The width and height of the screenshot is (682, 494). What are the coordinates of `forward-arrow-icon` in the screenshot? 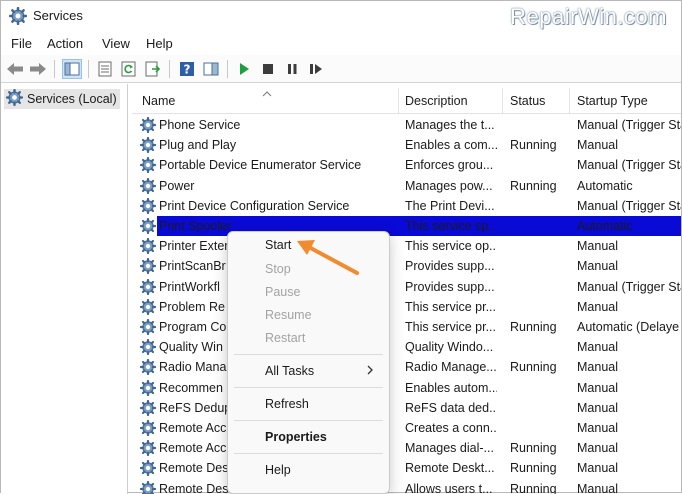 It's located at (38, 69).